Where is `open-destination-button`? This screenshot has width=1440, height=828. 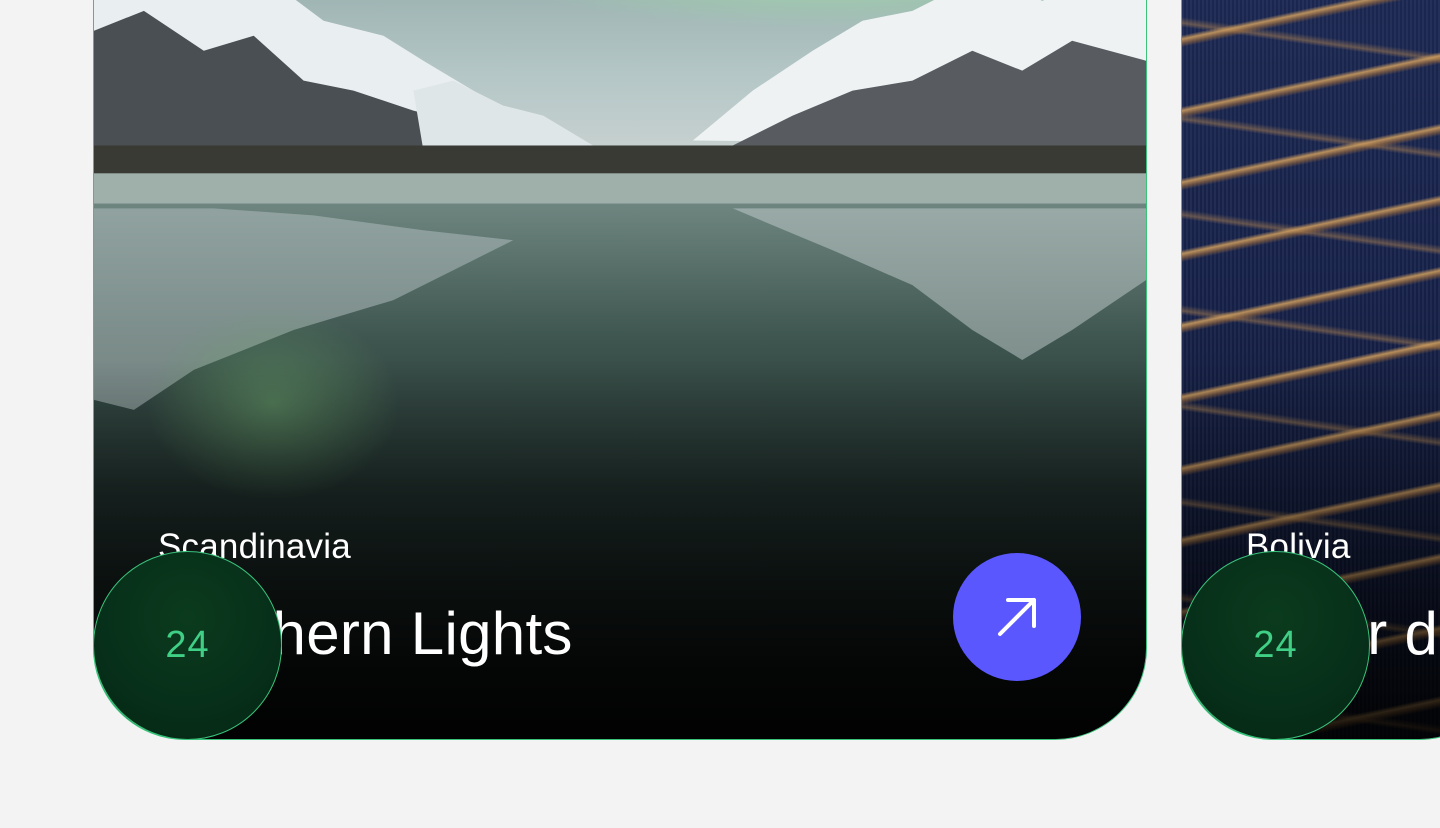
open-destination-button is located at coordinates (1017, 617).